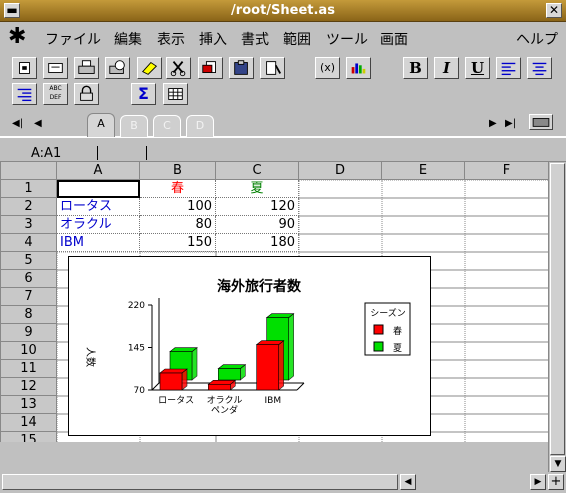 The width and height of the screenshot is (566, 493). What do you see at coordinates (510, 123) in the screenshot?
I see `last-sheet-icon: ▶|` at bounding box center [510, 123].